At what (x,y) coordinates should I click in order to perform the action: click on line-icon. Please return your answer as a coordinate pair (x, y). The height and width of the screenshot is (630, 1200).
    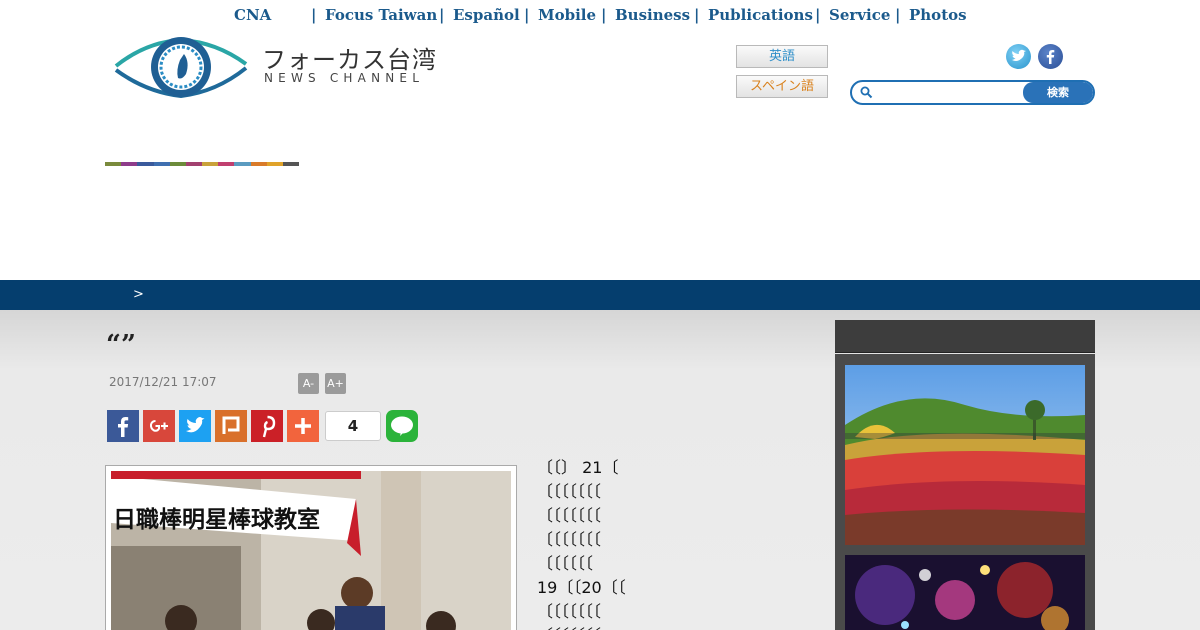
    Looking at the image, I should click on (402, 426).